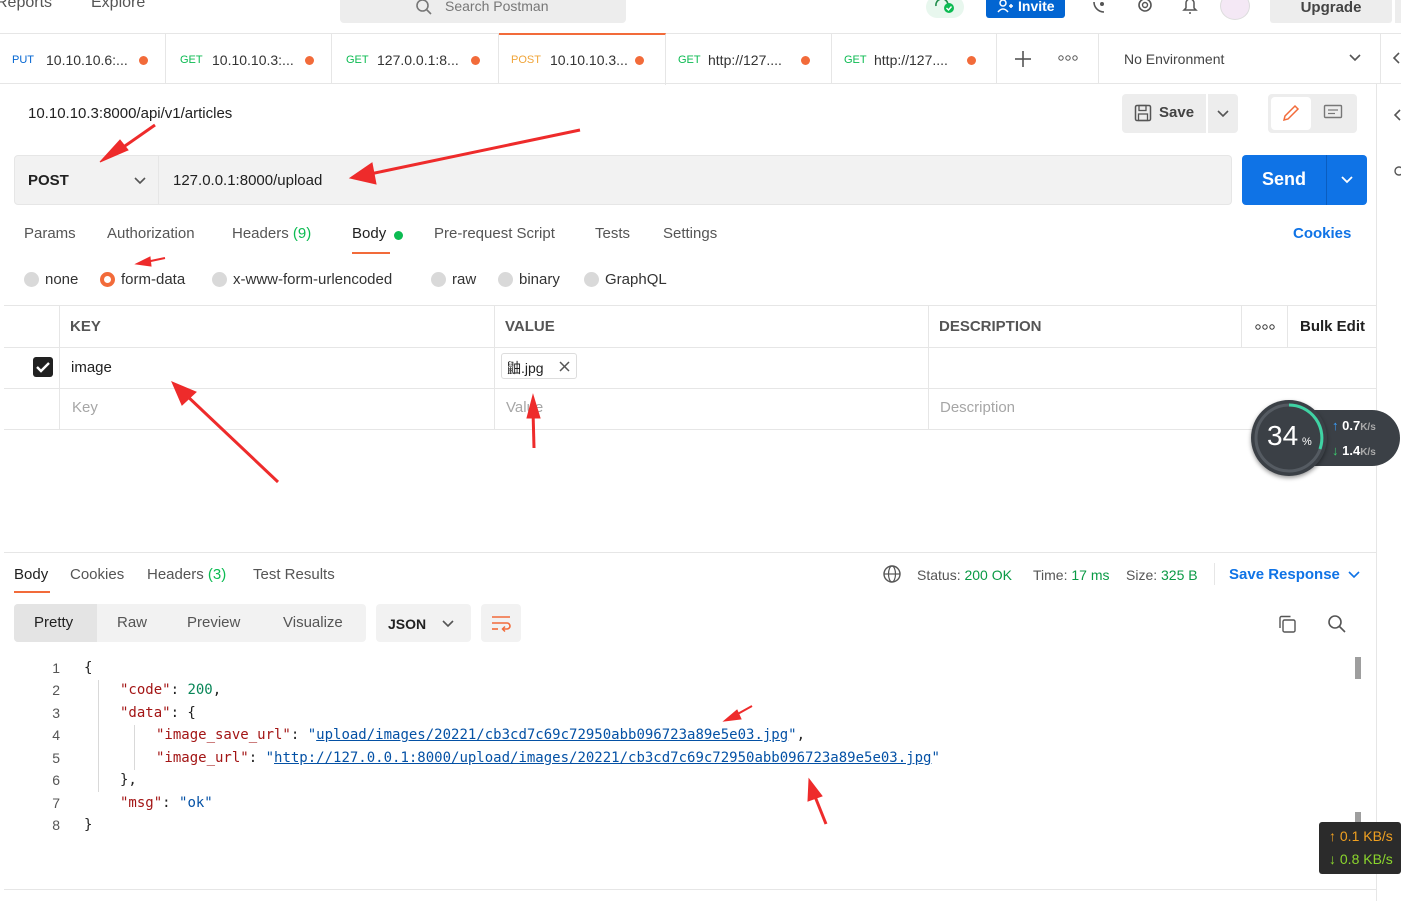 Image resolution: width=1401 pixels, height=901 pixels. What do you see at coordinates (248, 180) in the screenshot?
I see `url-value: 127.0.0.1:8000/upload` at bounding box center [248, 180].